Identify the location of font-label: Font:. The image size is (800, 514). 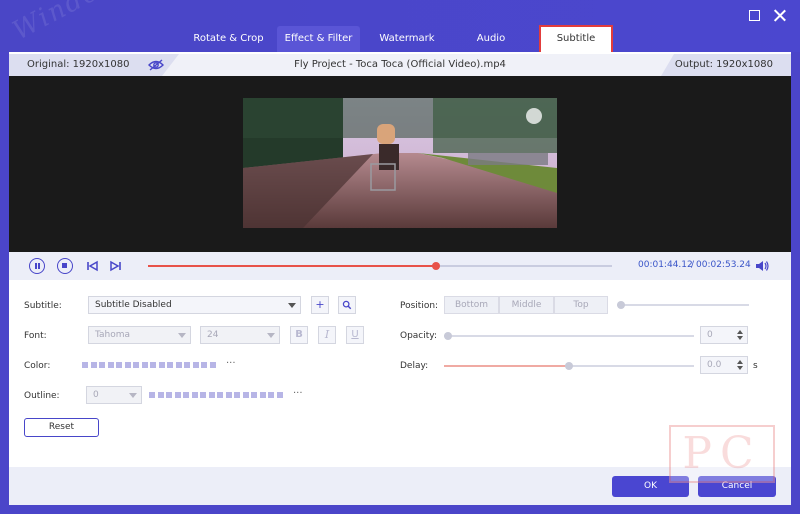
(35, 336).